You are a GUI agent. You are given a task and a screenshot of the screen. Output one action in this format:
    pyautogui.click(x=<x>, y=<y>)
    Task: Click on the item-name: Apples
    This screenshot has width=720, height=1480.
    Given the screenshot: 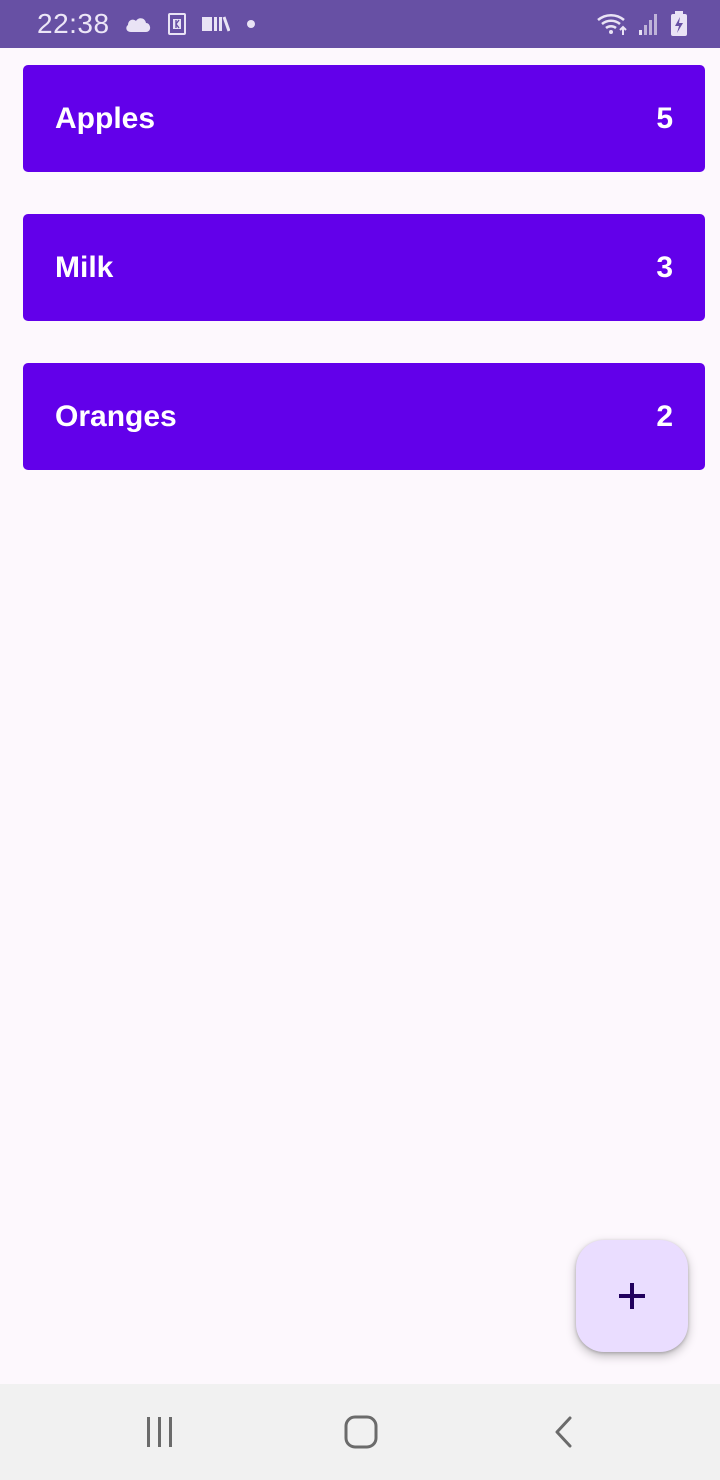 What is the action you would take?
    pyautogui.click(x=105, y=118)
    